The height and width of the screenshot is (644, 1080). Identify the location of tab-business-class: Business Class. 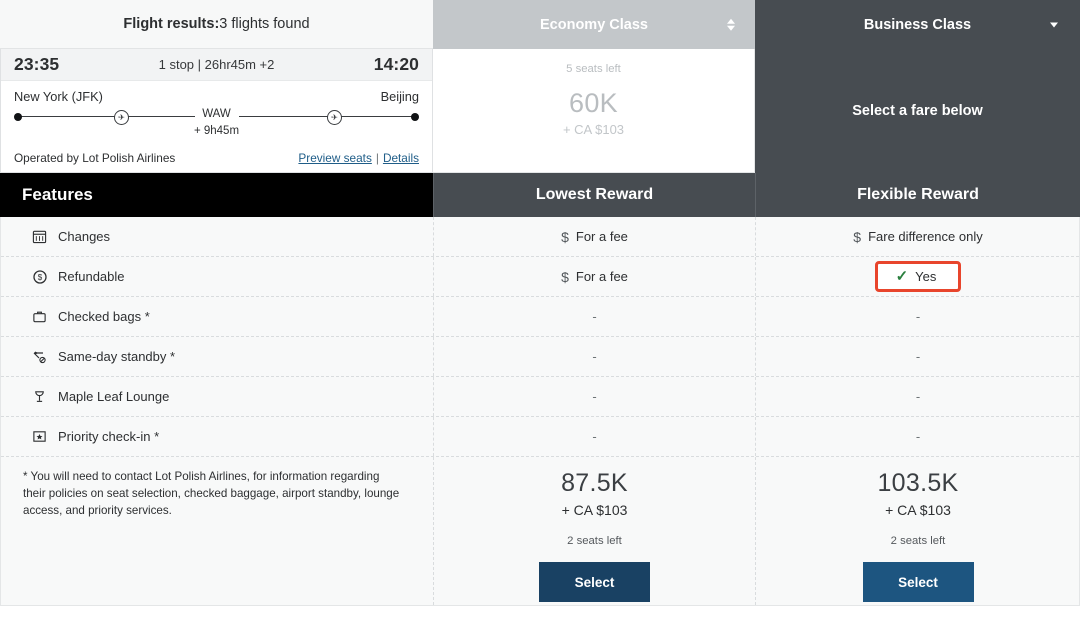
(917, 24).